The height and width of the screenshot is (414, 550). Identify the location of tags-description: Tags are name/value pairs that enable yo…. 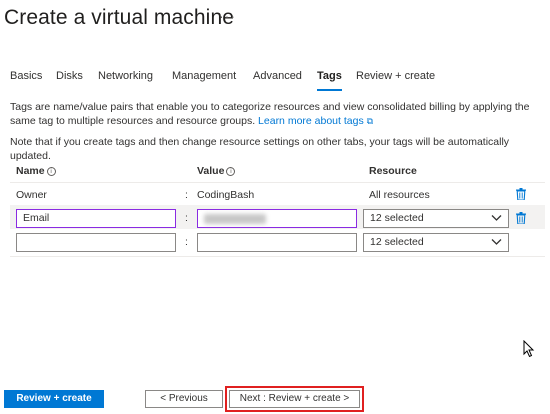
(277, 114).